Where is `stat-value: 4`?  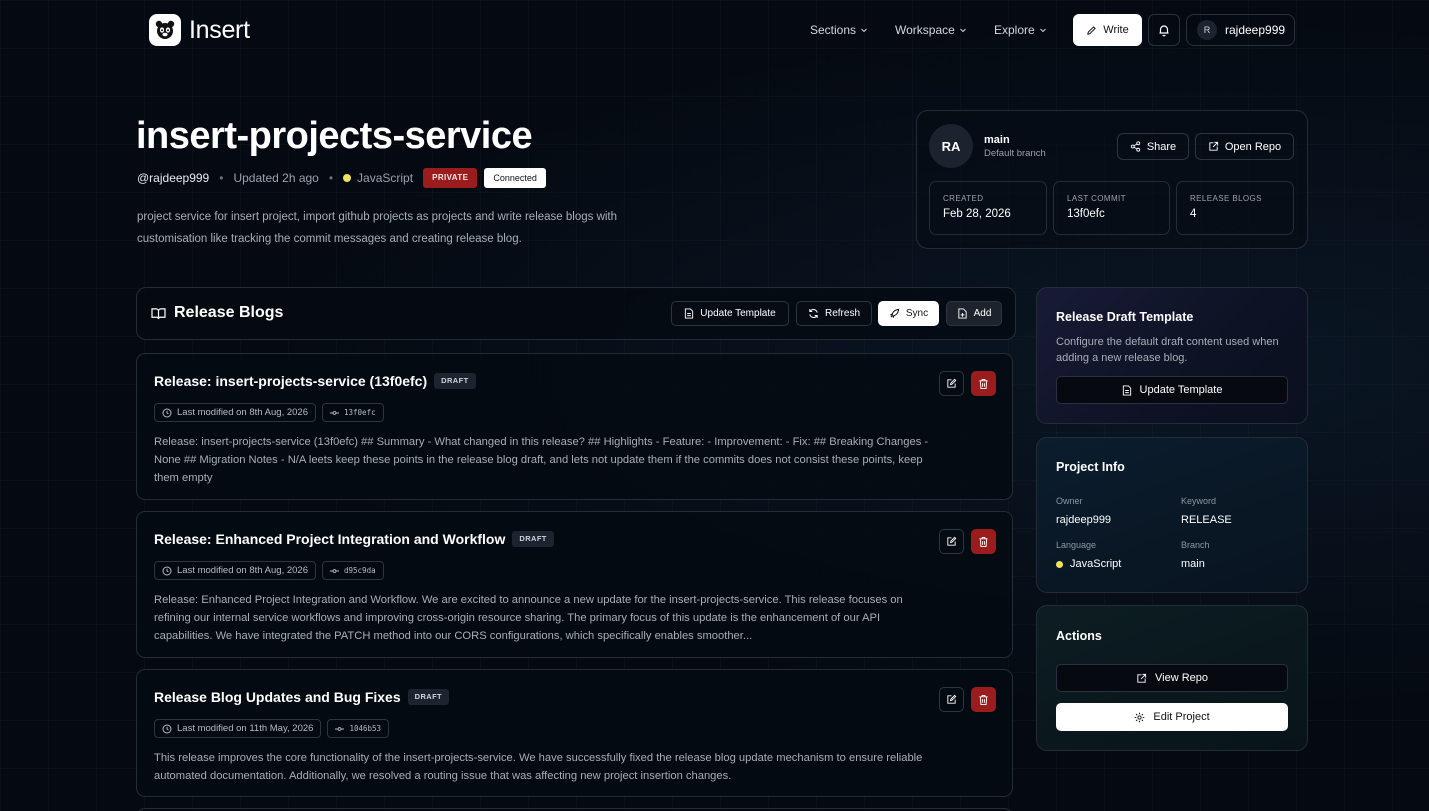 stat-value: 4 is located at coordinates (1193, 214).